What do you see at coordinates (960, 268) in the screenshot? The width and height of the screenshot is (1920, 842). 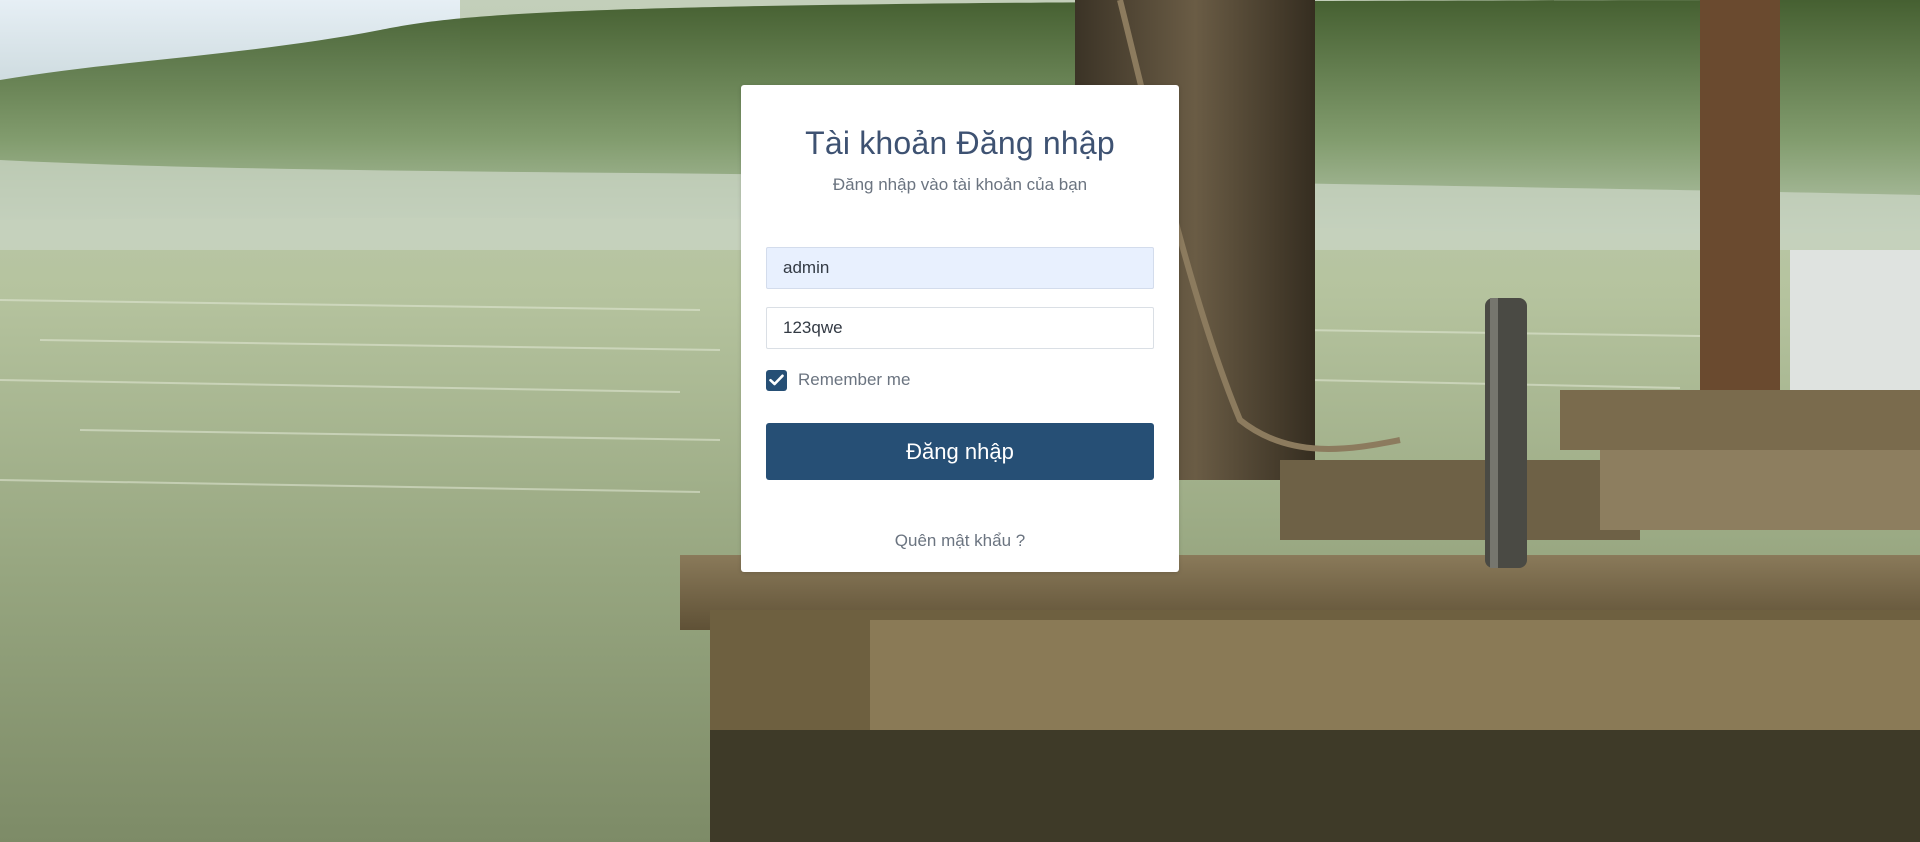 I see `username-input` at bounding box center [960, 268].